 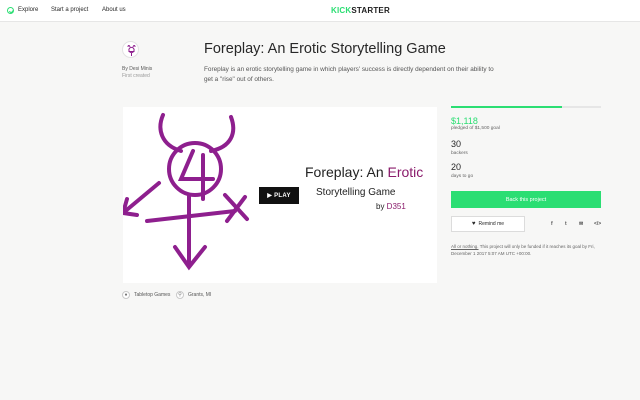 What do you see at coordinates (459, 153) in the screenshot?
I see `backers-label: backers` at bounding box center [459, 153].